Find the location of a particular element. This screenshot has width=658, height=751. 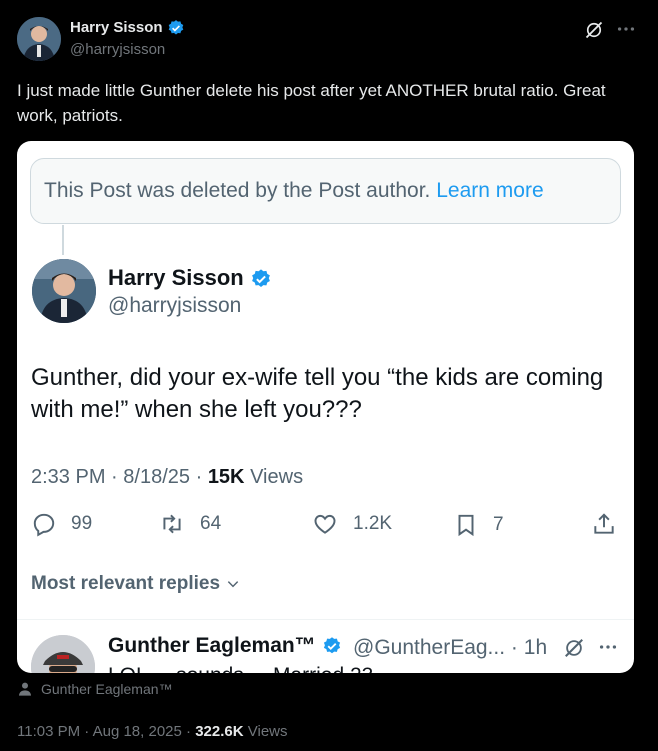

reply-author-name: Gunther Eagleman™ is located at coordinates (225, 646).